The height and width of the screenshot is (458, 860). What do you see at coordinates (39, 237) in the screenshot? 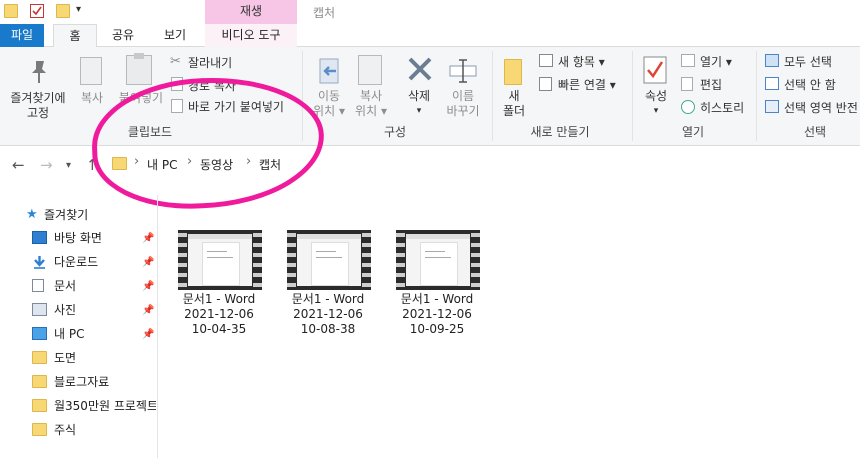
I see `desktop-icon` at bounding box center [39, 237].